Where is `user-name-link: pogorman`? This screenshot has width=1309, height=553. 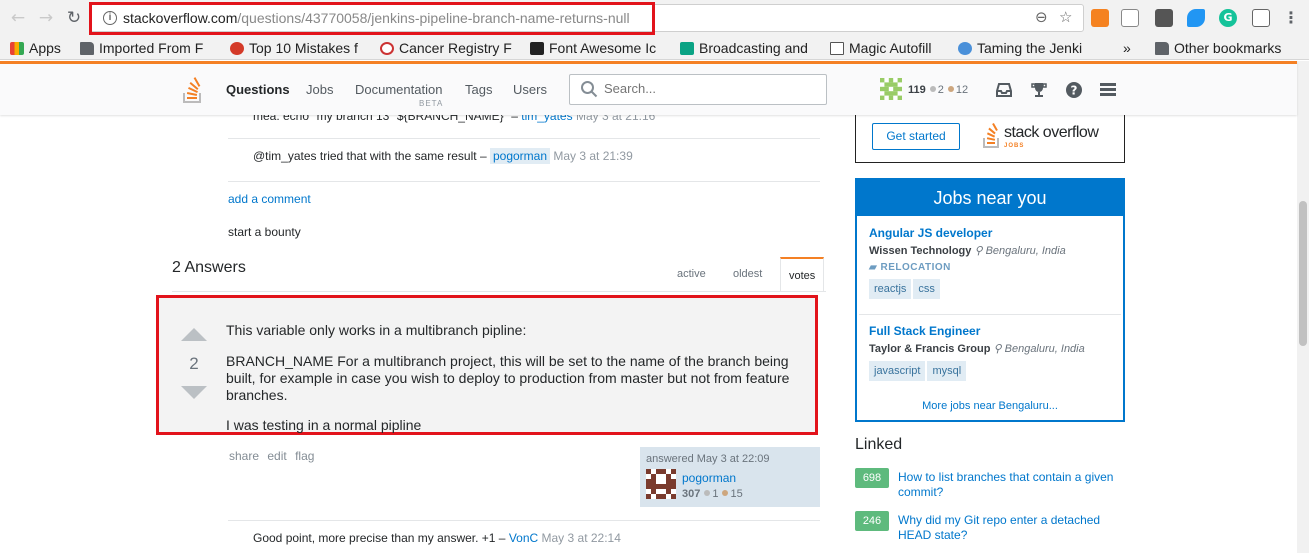
user-name-link: pogorman is located at coordinates (709, 478).